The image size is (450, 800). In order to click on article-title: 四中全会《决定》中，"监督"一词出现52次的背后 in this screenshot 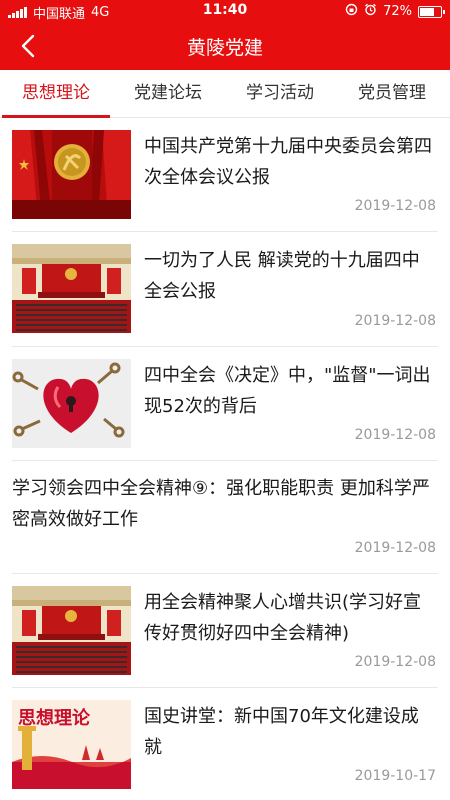, I will do `click(287, 391)`.